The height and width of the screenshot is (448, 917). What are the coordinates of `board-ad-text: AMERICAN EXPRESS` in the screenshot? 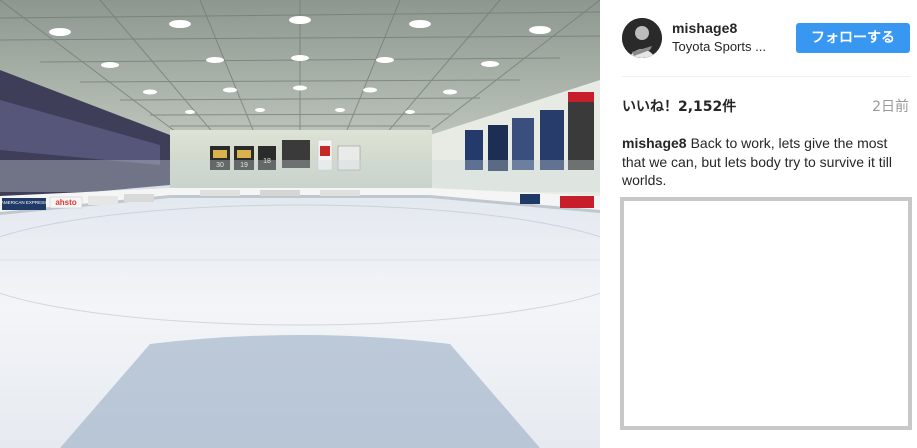 It's located at (24, 202).